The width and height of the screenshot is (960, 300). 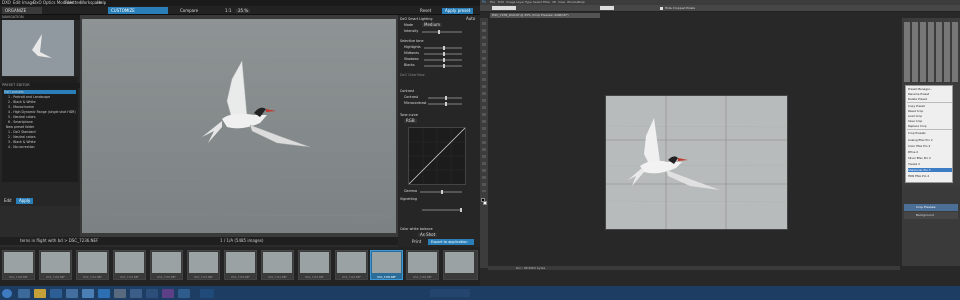 I want to click on menu-palettes: Palettes, so click(x=73, y=3).